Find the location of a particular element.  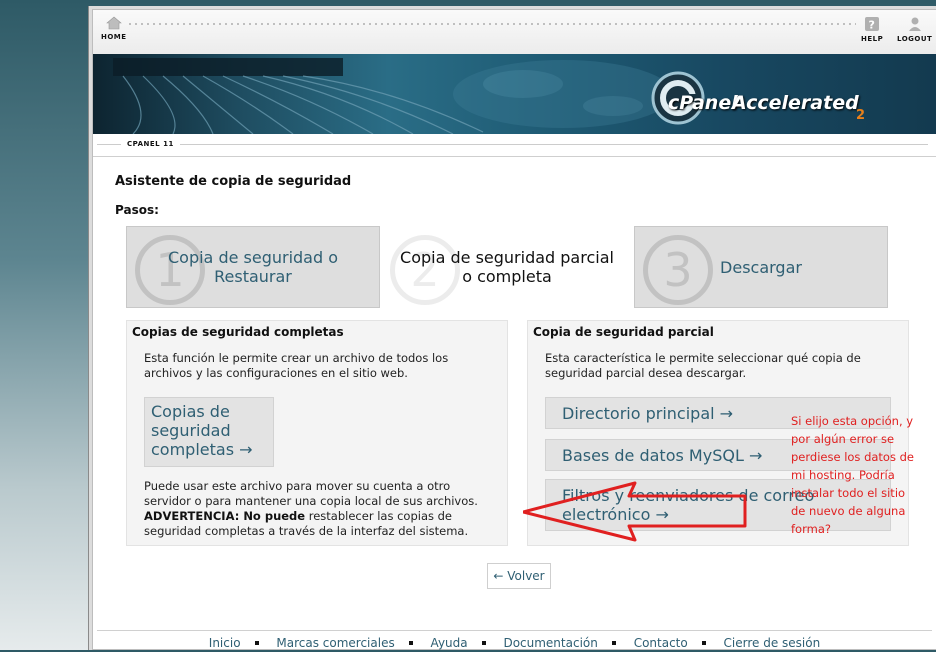

footer-link-cierre-sesion: Cierre de sesión is located at coordinates (772, 643).